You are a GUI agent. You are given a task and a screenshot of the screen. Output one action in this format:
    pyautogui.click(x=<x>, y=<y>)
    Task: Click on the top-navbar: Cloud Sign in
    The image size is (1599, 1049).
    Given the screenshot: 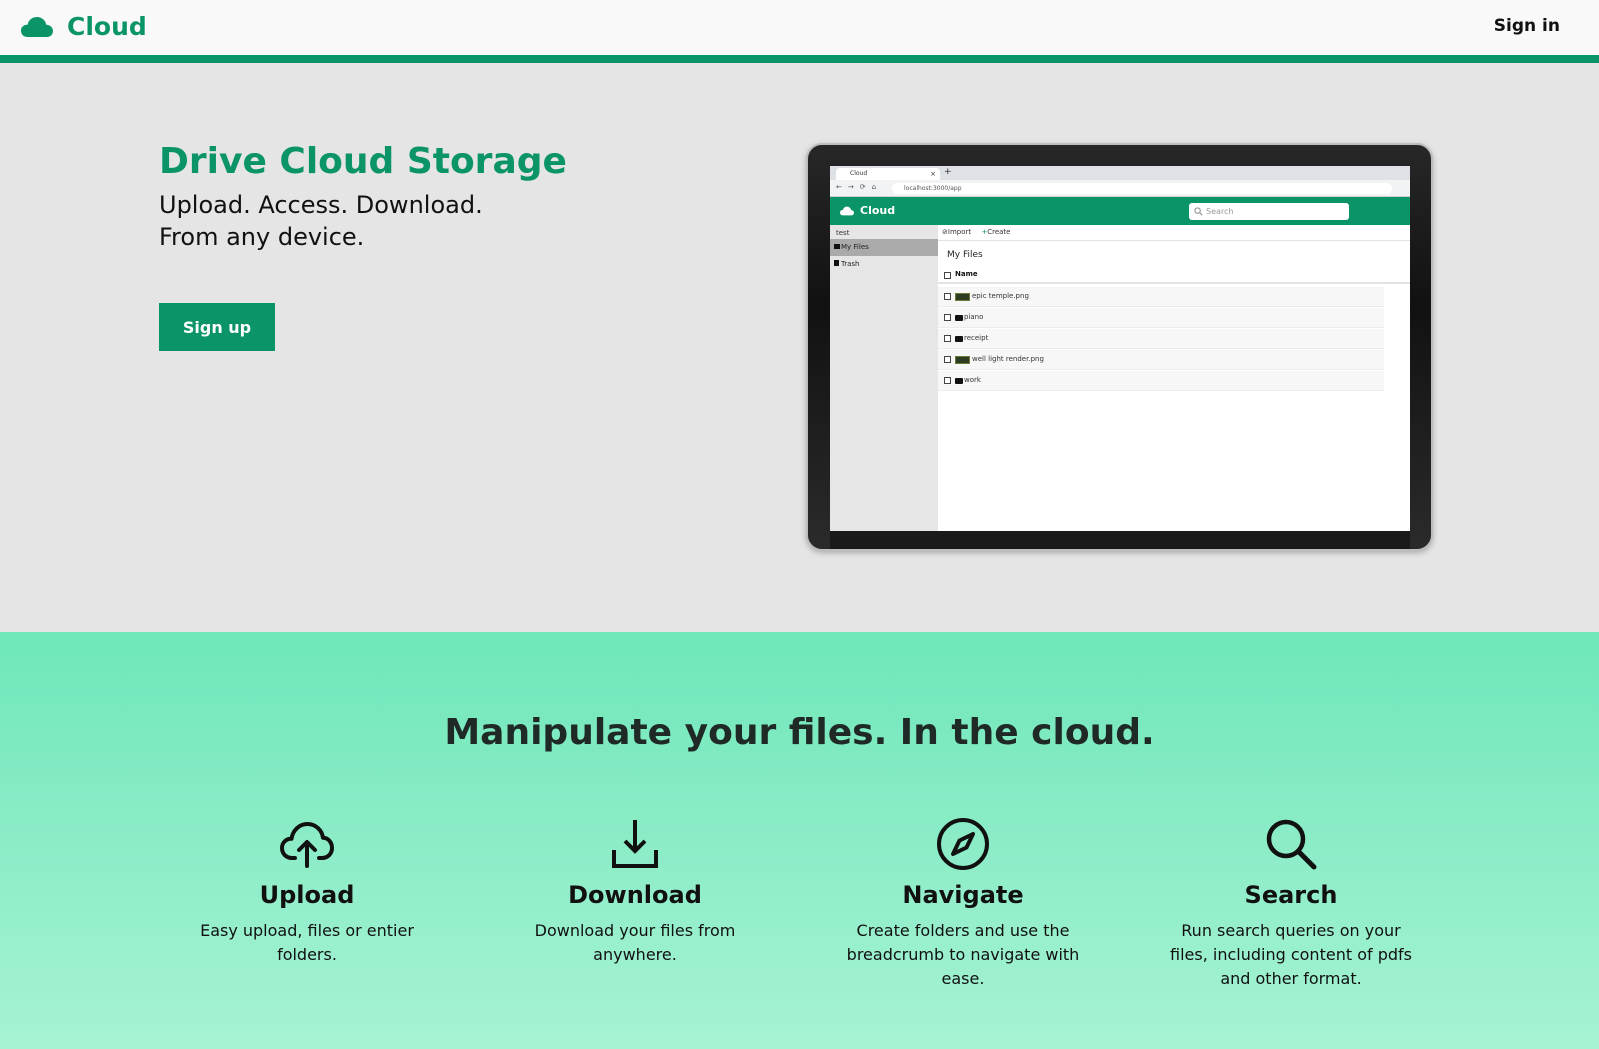 What is the action you would take?
    pyautogui.click(x=799, y=27)
    